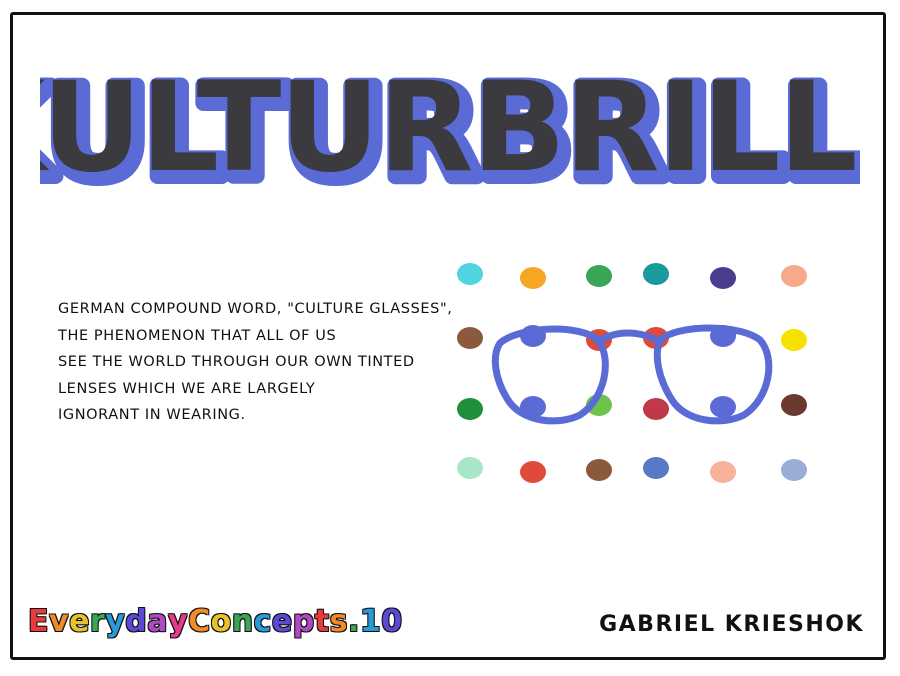 The width and height of the screenshot is (900, 676). Describe the element at coordinates (158, 621) in the screenshot. I see `series-logo-letter: a` at that location.